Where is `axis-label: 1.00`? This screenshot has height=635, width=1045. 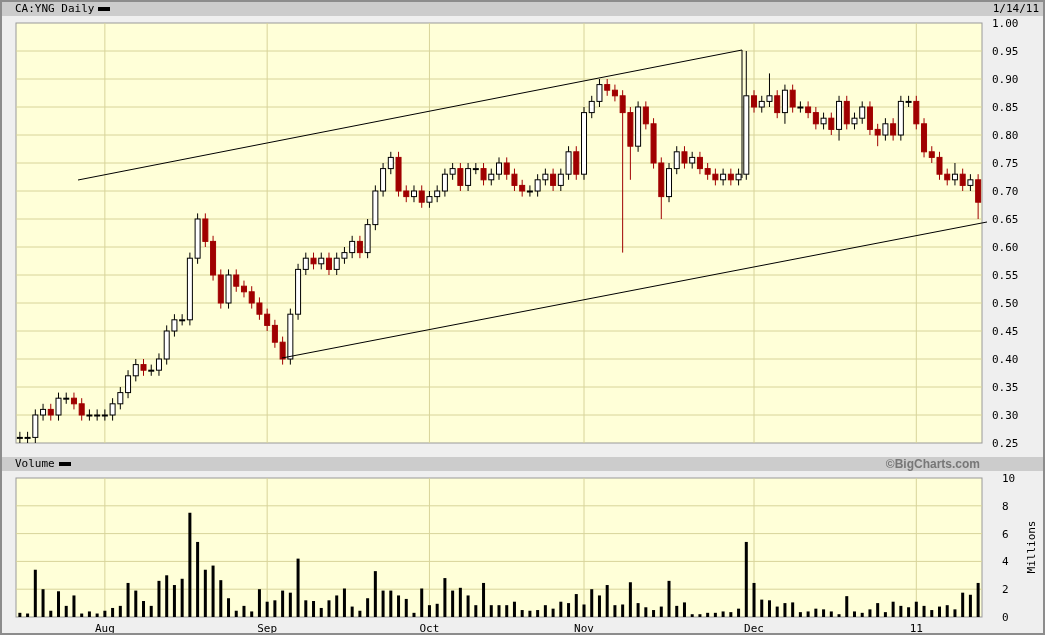
axis-label: 1.00 is located at coordinates (1005, 23).